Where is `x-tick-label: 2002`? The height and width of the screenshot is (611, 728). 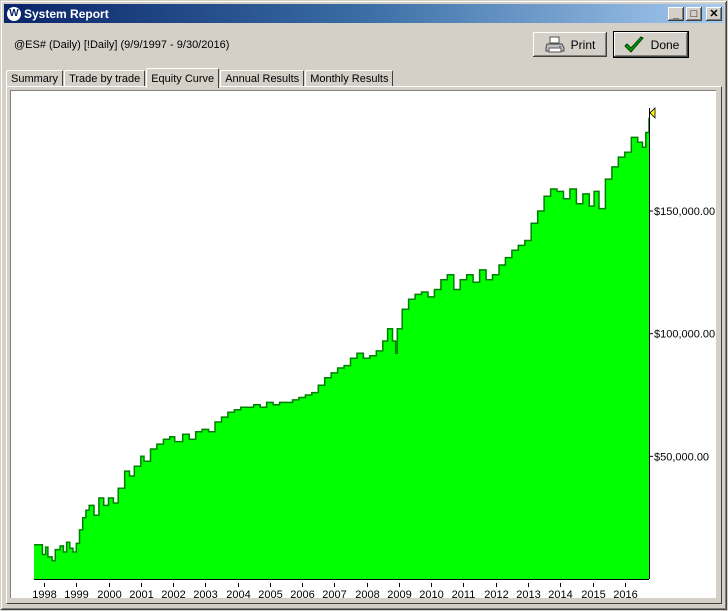 x-tick-label: 2002 is located at coordinates (173, 593).